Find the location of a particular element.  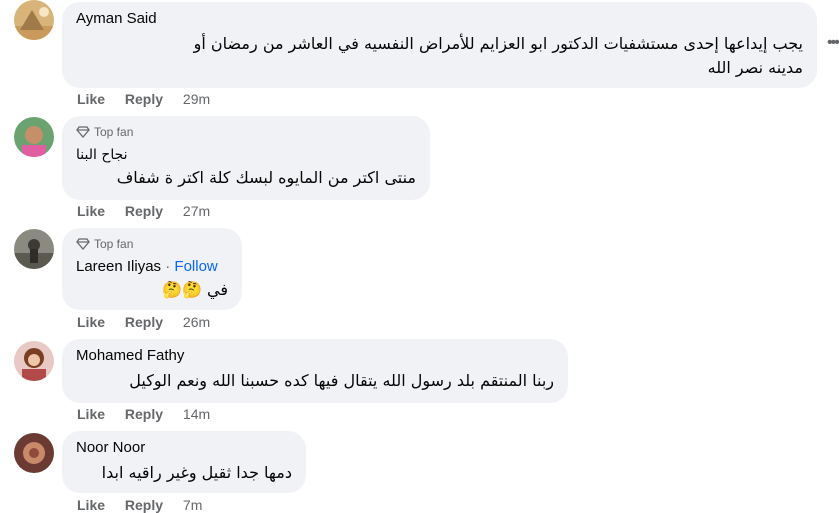

comment-actions: Like Reply 14m is located at coordinates (151, 414).